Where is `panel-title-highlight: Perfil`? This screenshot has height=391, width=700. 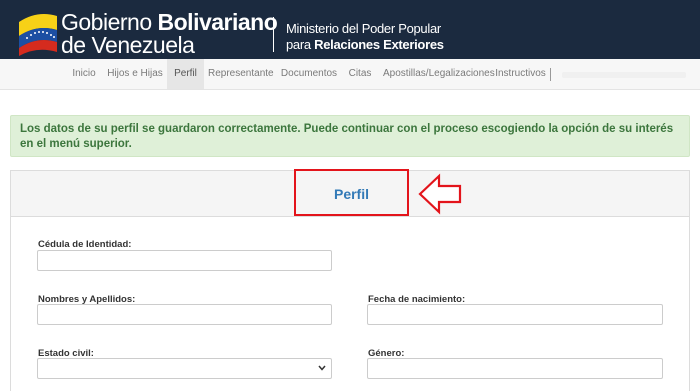
panel-title-highlight: Perfil is located at coordinates (351, 192).